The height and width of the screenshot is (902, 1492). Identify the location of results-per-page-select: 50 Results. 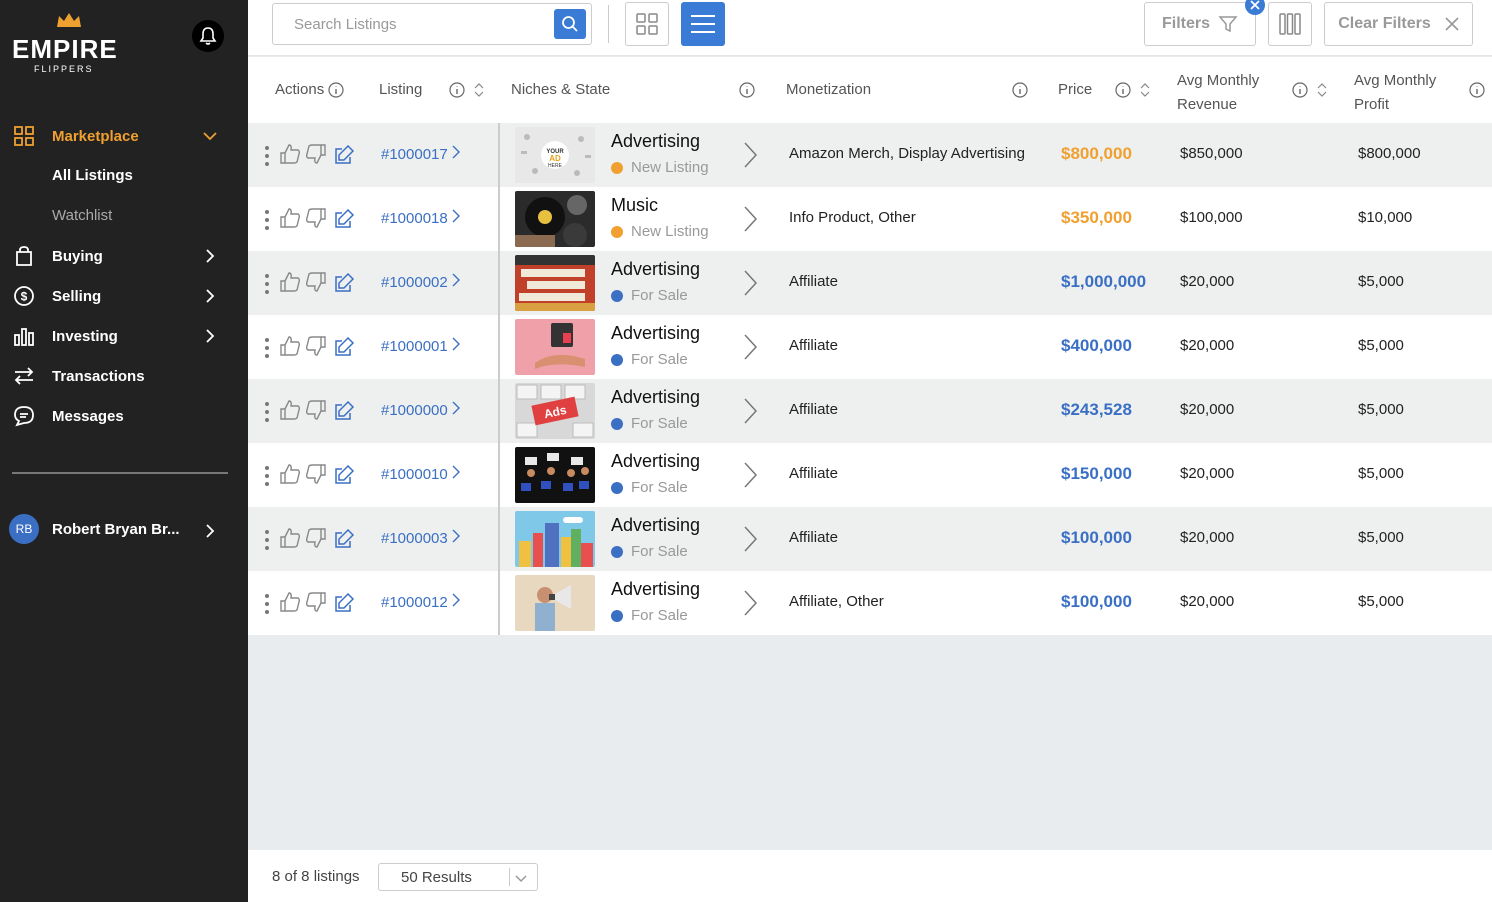
(458, 877).